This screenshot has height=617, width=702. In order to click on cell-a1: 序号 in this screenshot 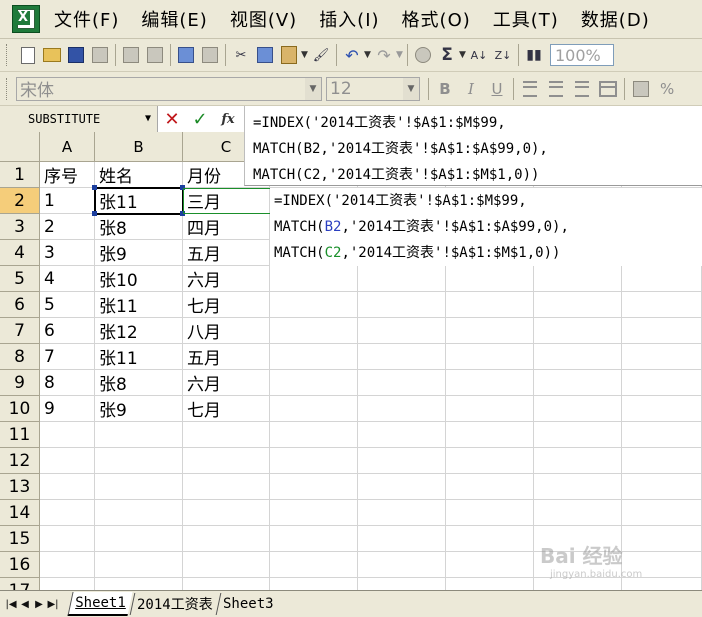, I will do `click(67, 175)`.